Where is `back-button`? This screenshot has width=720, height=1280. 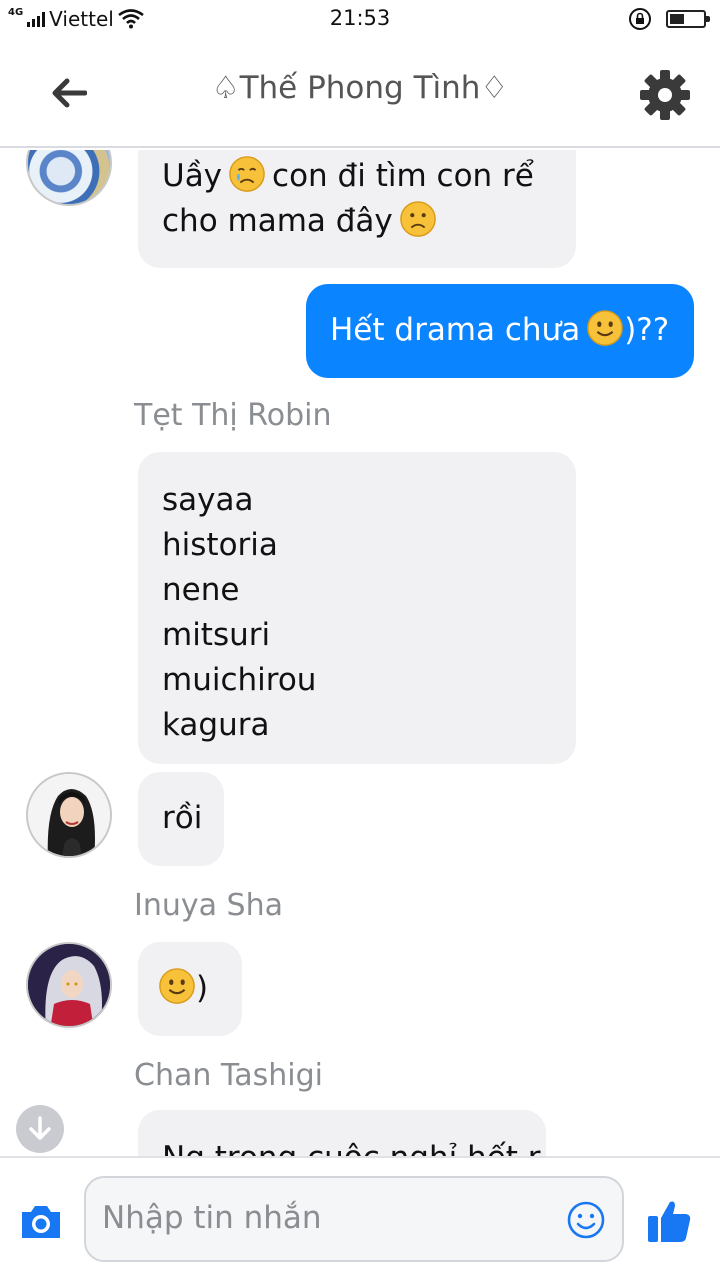
back-button is located at coordinates (69, 93).